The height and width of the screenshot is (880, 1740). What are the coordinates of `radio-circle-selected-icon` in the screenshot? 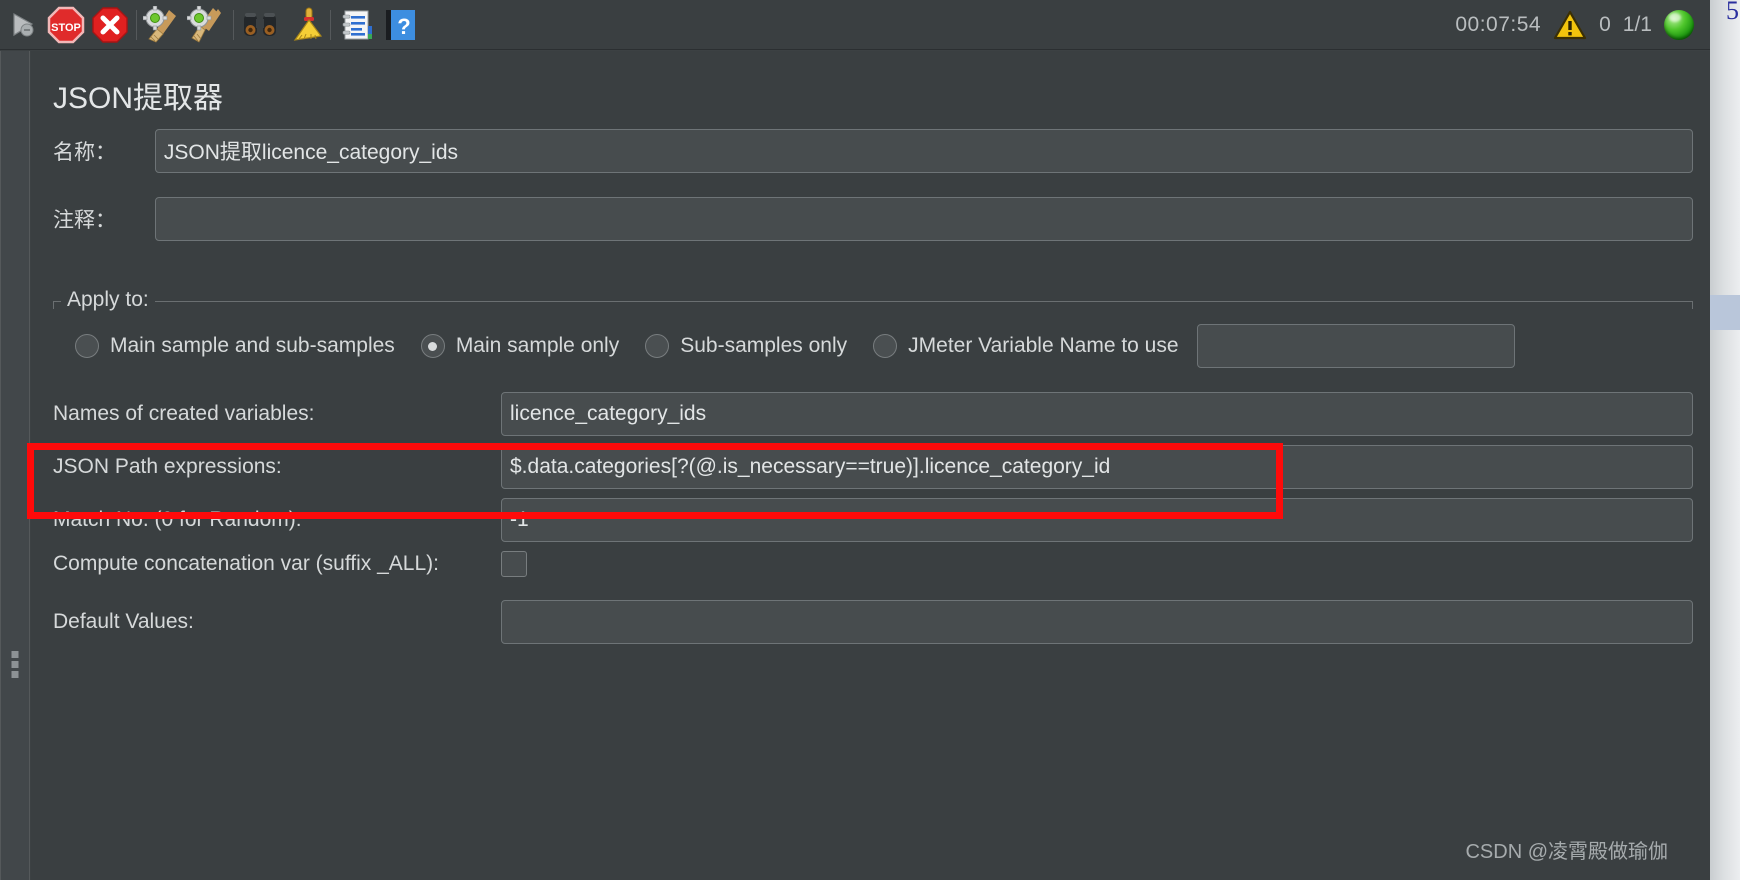 It's located at (432, 346).